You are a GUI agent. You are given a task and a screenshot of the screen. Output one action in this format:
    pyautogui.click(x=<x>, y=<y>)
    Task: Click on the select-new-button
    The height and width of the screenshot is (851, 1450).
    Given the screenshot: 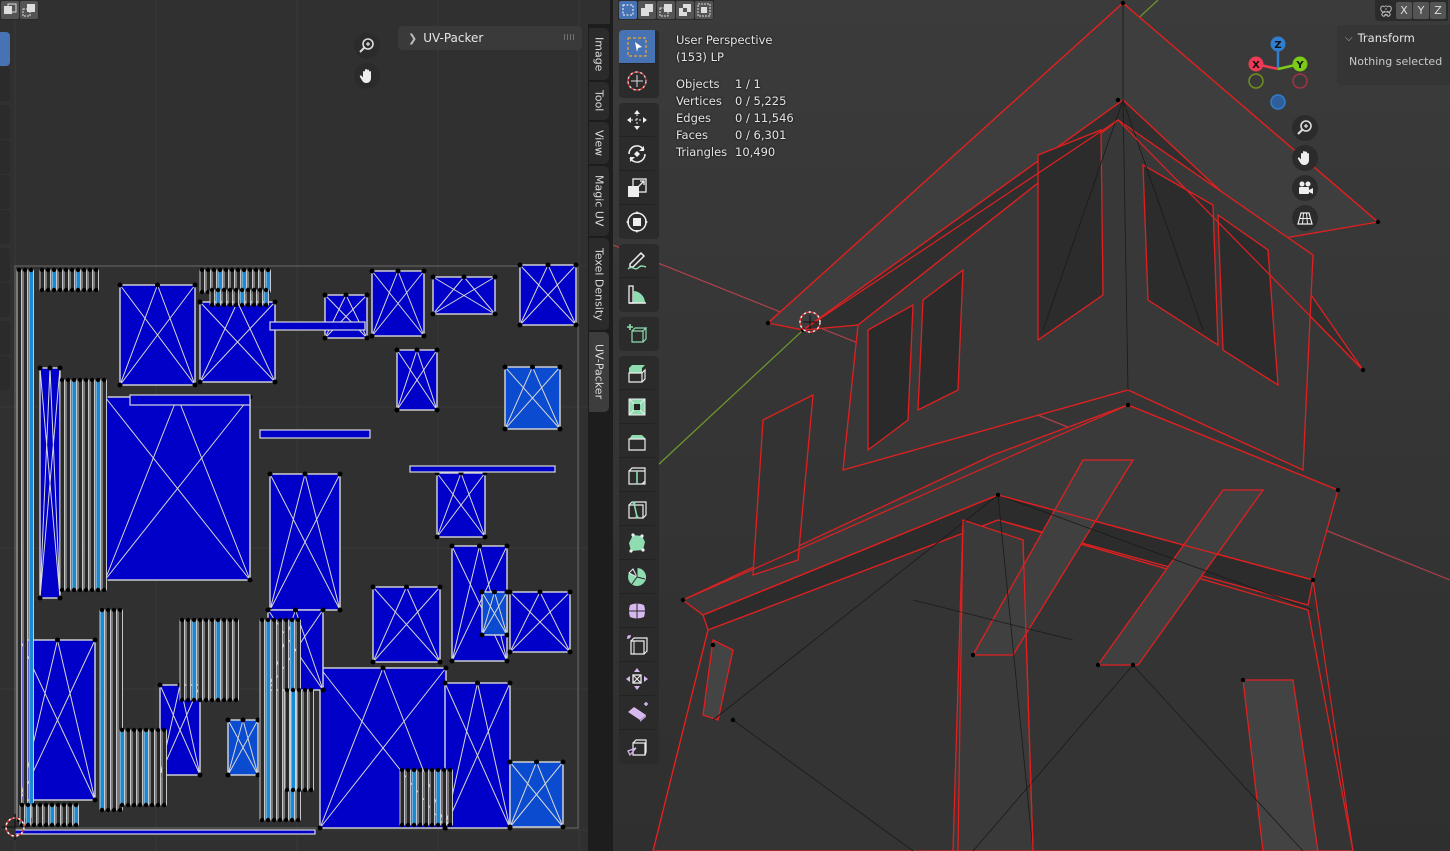 What is the action you would take?
    pyautogui.click(x=628, y=10)
    